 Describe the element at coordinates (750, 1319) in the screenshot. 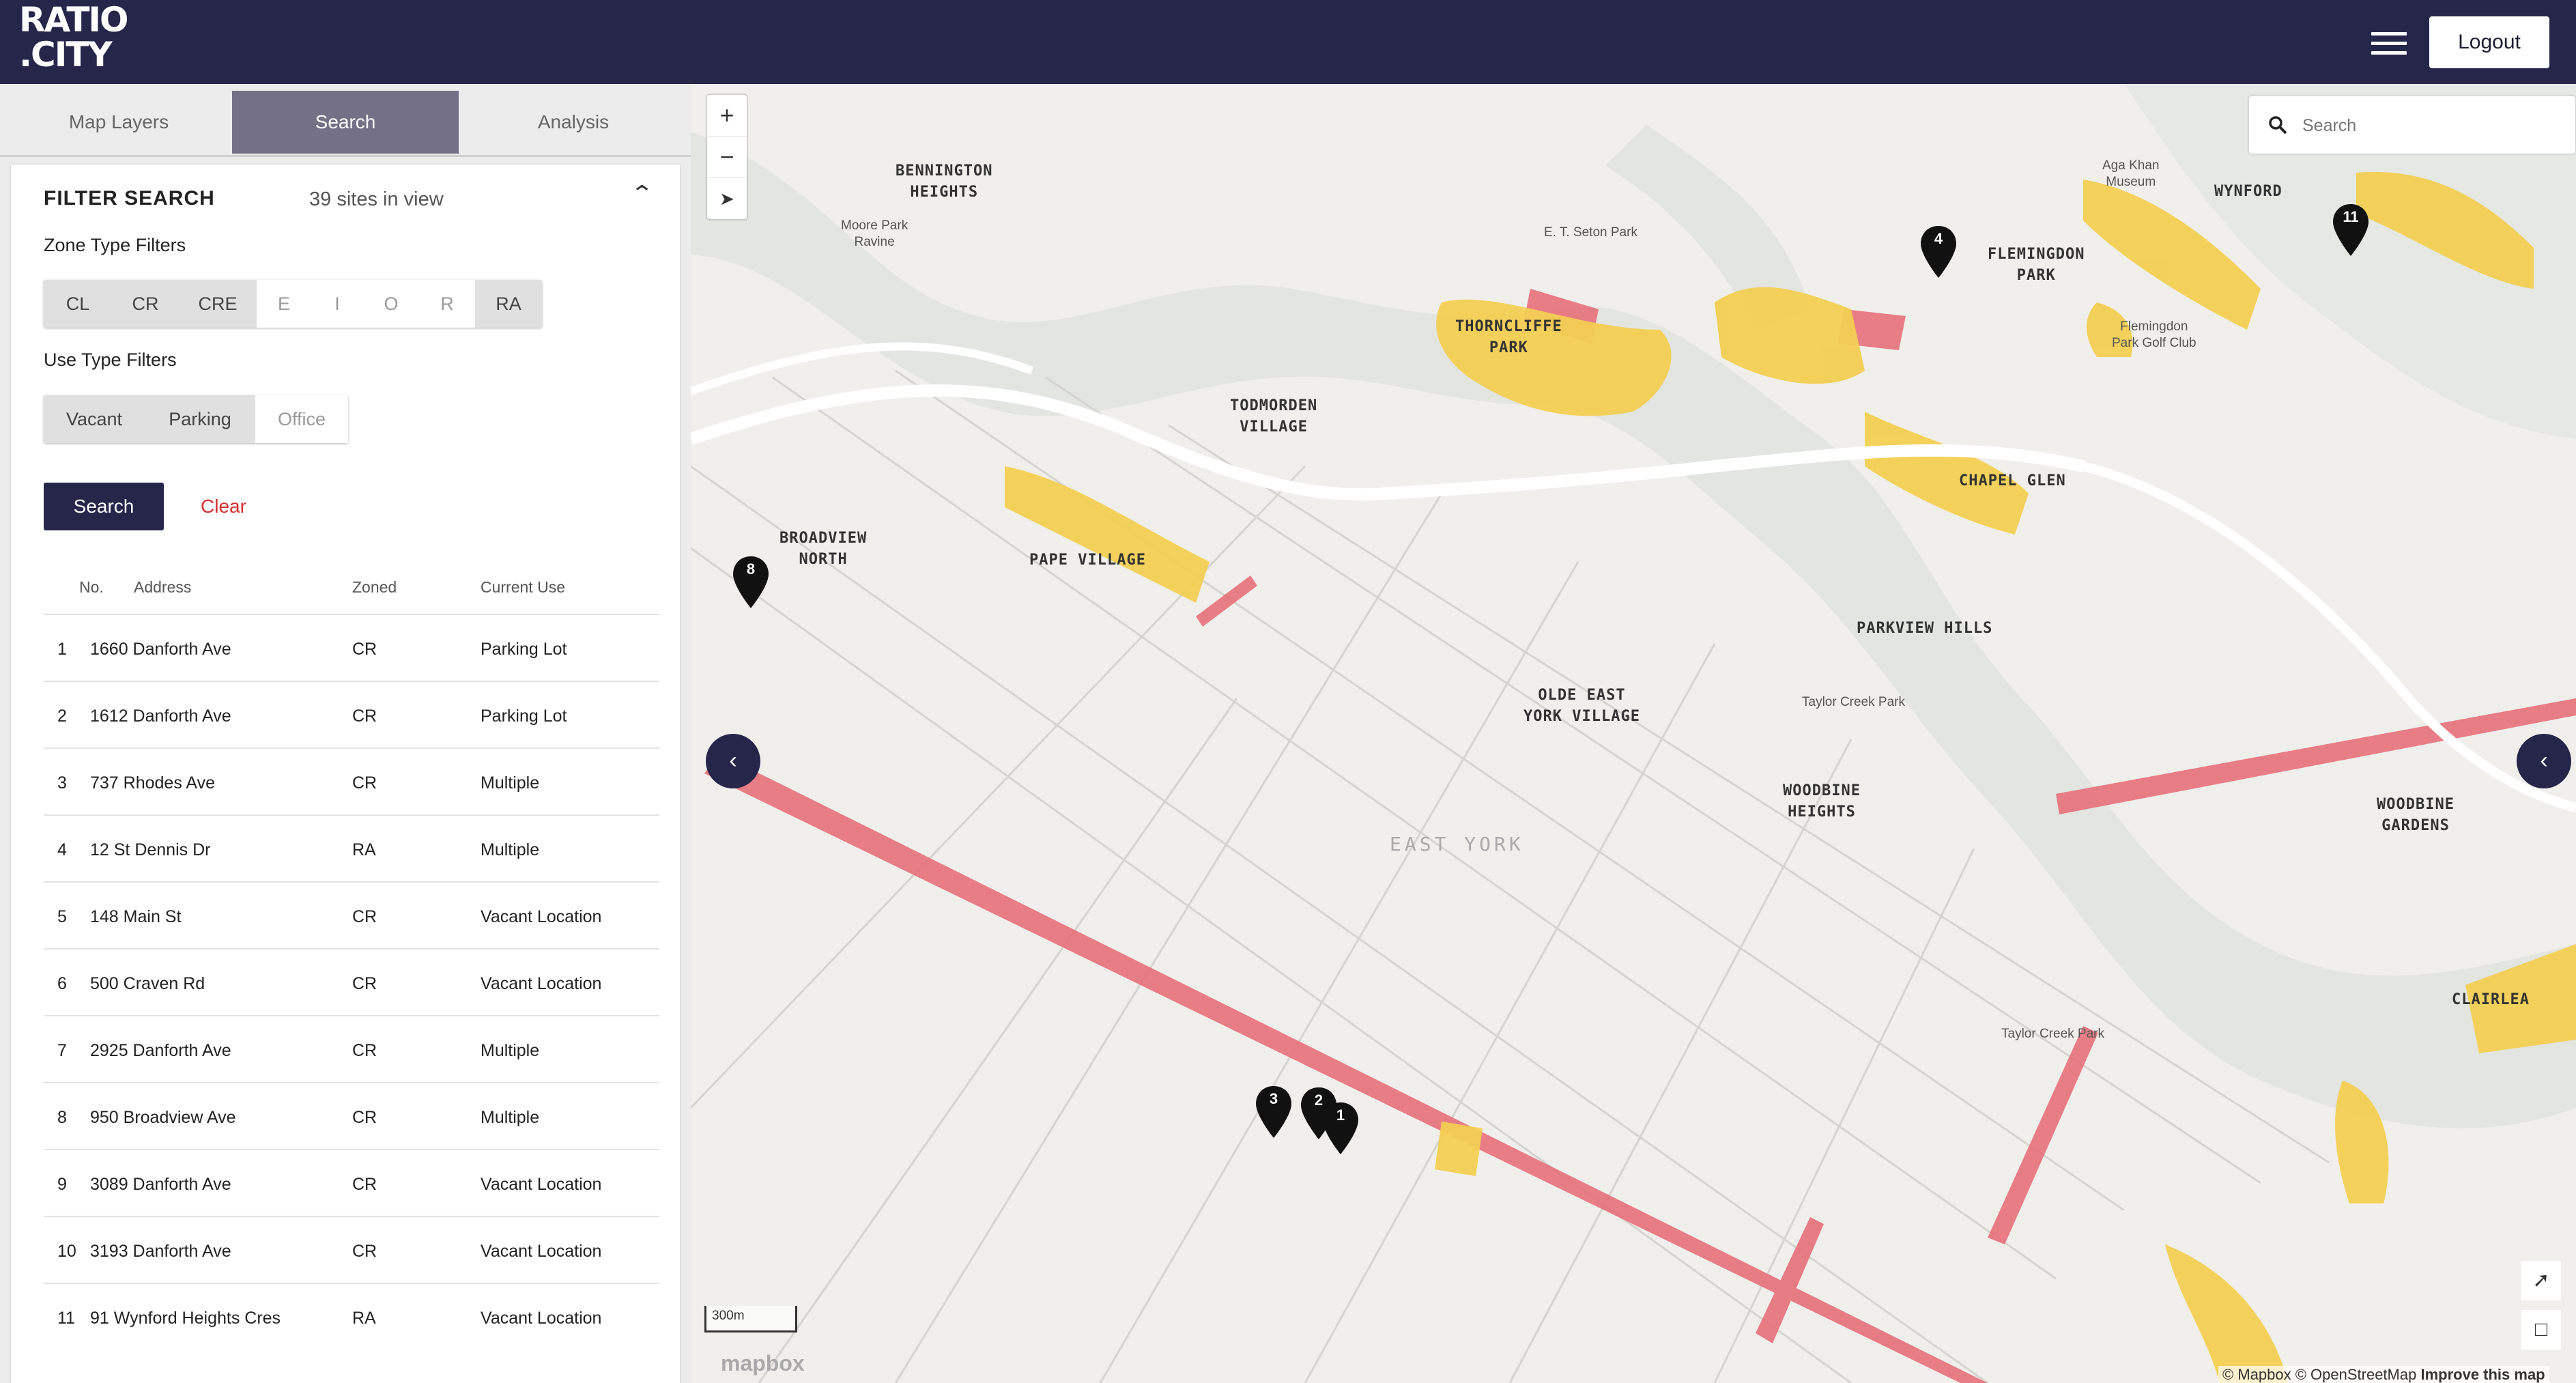

I see `map-scale-bar: 300m` at that location.